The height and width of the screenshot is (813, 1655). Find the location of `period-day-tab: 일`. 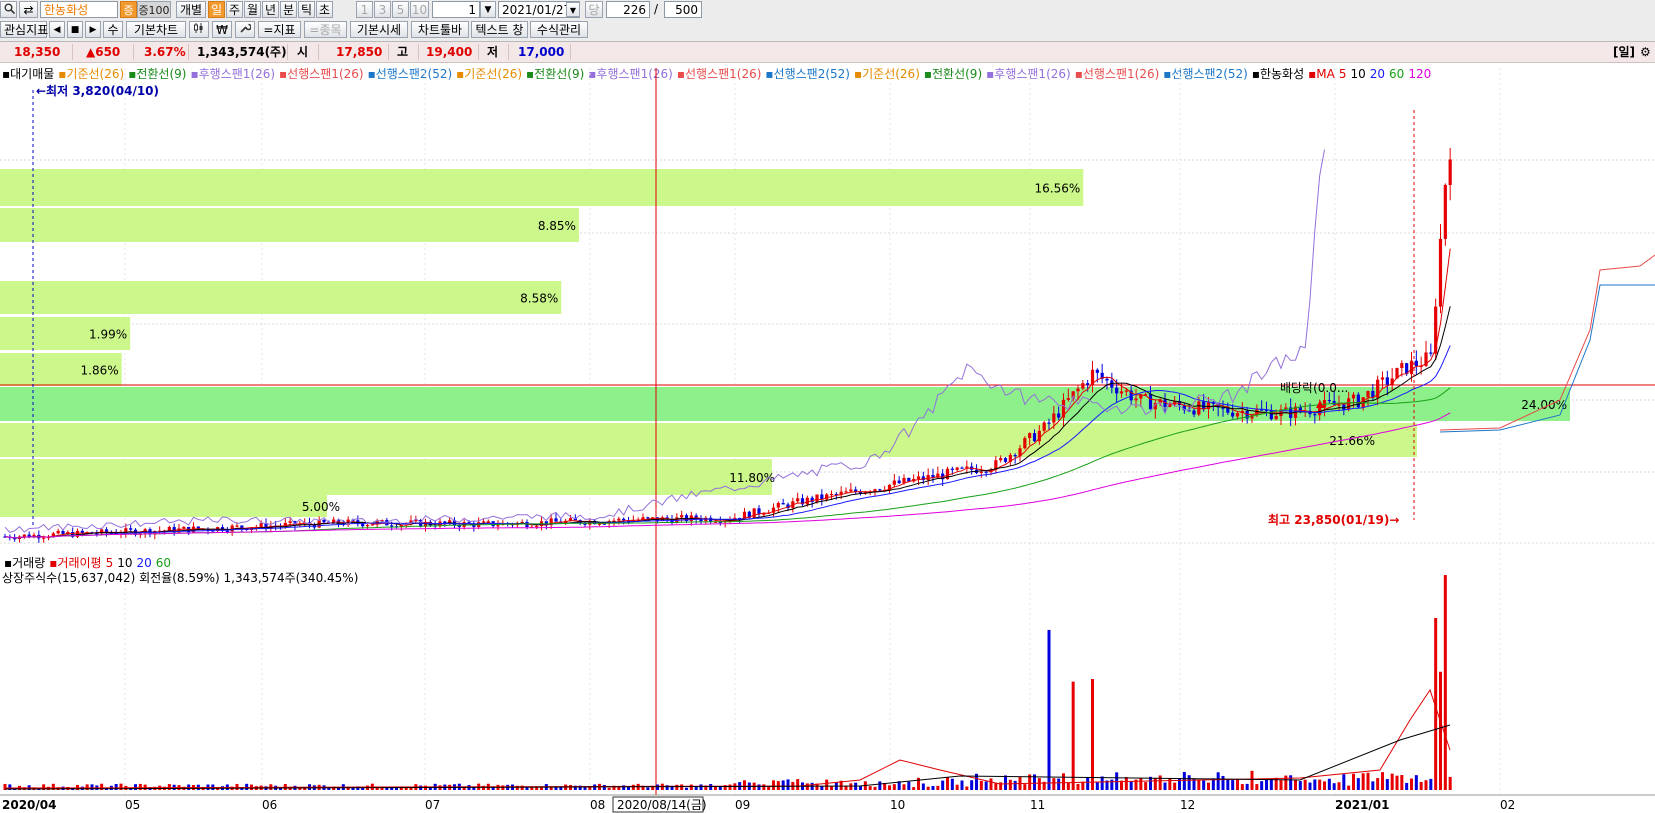

period-day-tab: 일 is located at coordinates (216, 9).